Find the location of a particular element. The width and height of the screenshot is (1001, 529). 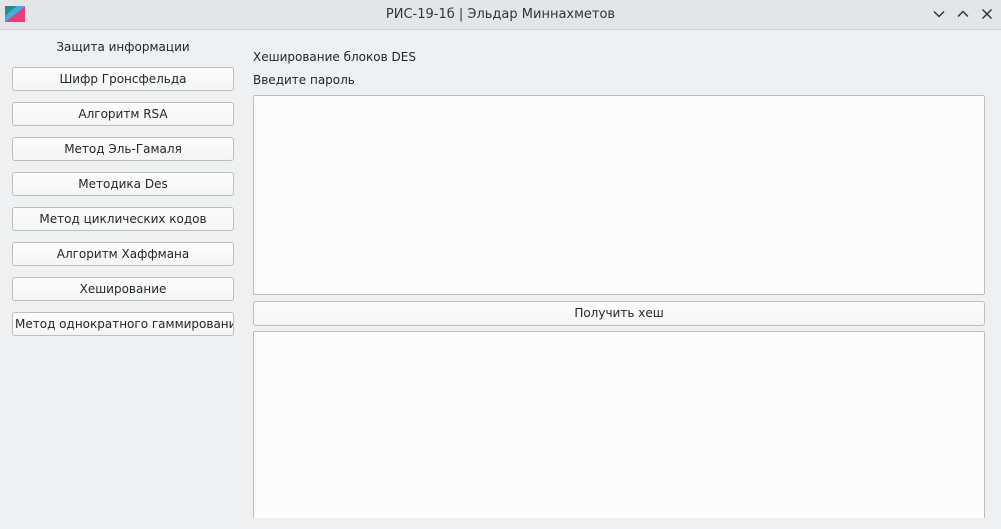

window-bottom-edge is located at coordinates (500, 523).